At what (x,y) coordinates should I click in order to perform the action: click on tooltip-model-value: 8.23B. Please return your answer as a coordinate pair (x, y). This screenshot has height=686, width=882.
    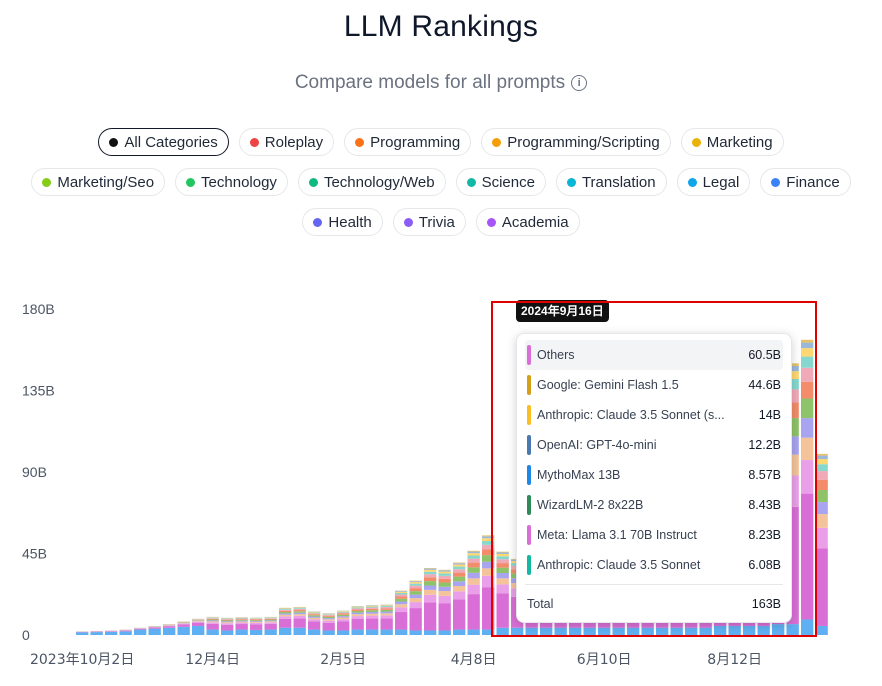
    Looking at the image, I should click on (764, 535).